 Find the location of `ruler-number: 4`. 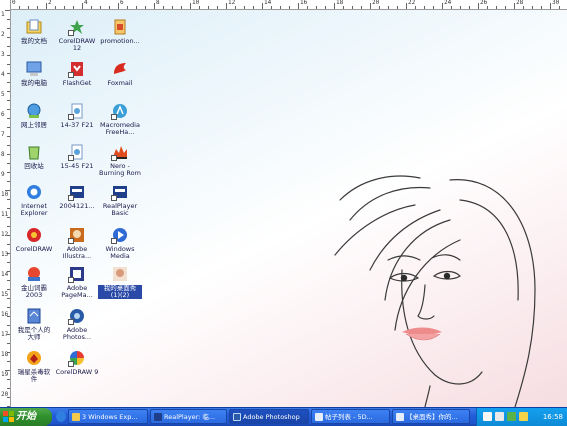

ruler-number: 4 is located at coordinates (86, 3).